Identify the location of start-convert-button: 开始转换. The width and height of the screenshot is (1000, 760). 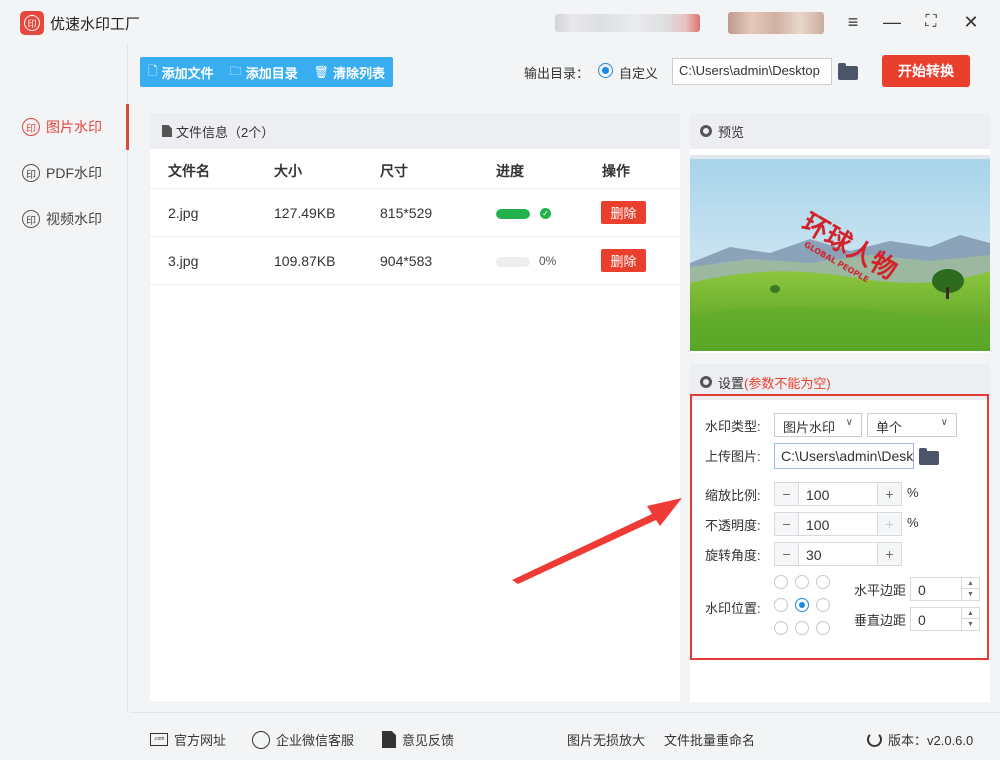
(926, 71).